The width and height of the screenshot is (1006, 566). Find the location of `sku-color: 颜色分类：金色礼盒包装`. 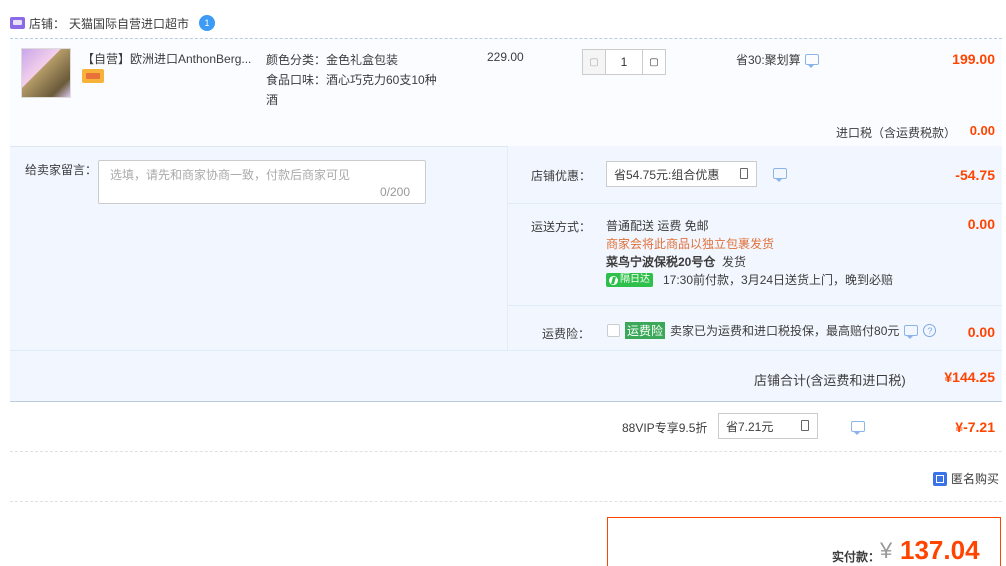

sku-color: 颜色分类：金色礼盒包装 is located at coordinates (332, 60).